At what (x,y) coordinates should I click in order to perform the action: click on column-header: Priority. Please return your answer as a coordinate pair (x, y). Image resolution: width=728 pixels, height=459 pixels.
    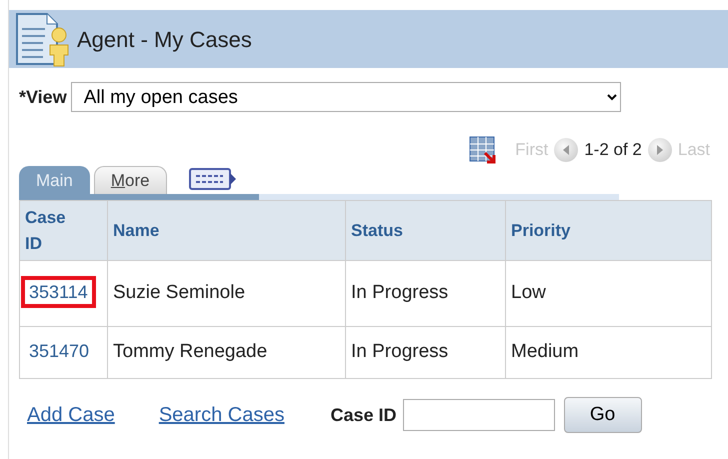
    Looking at the image, I should click on (609, 230).